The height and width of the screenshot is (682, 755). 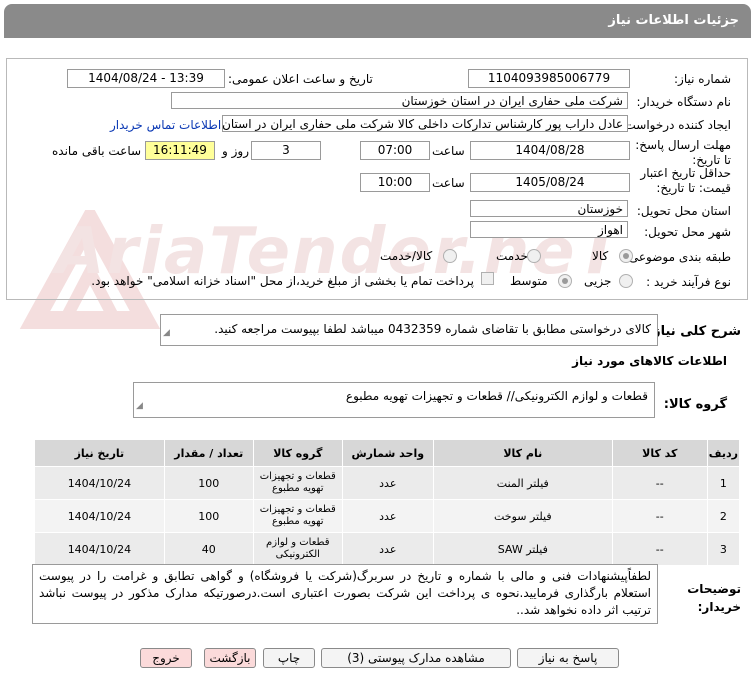 I want to click on category-radio-service, so click(x=534, y=256).